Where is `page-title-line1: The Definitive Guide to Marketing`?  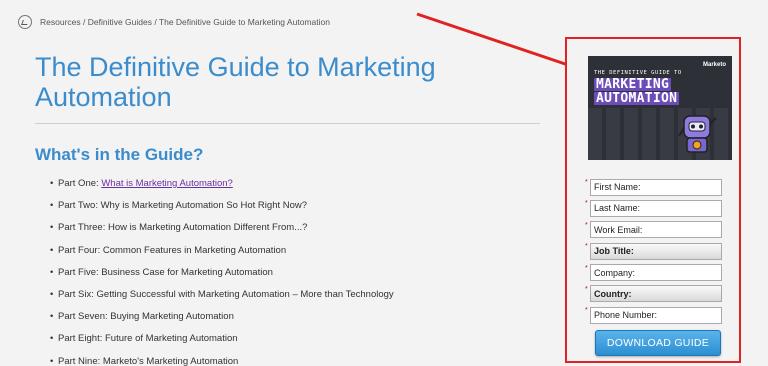 page-title-line1: The Definitive Guide to Marketing is located at coordinates (235, 67).